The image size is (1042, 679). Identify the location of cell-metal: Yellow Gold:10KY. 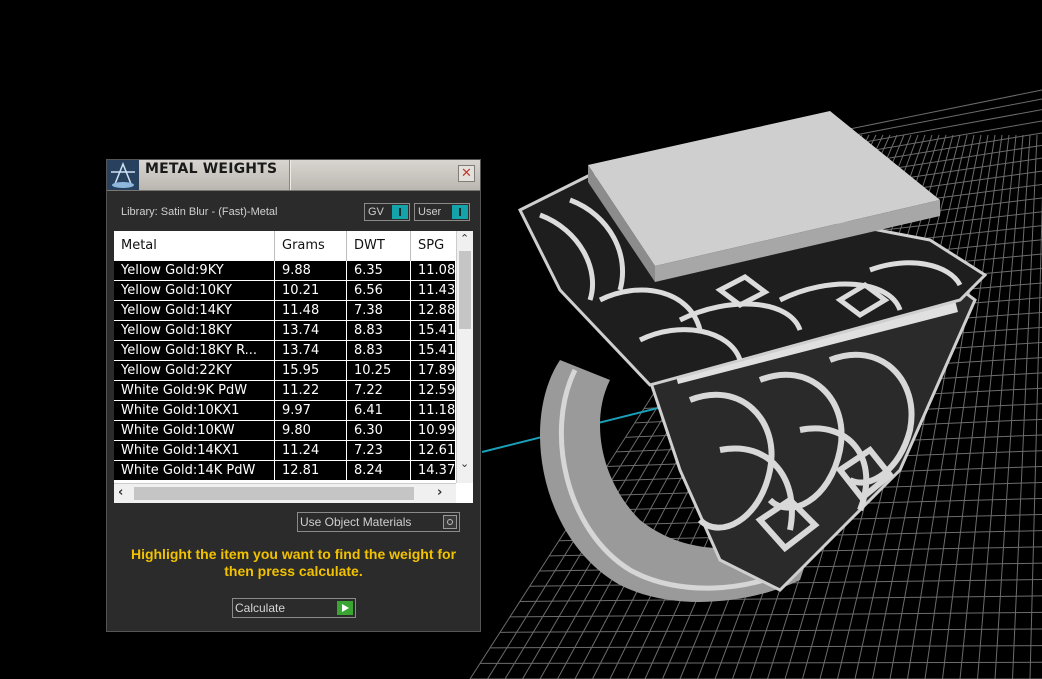
(194, 290).